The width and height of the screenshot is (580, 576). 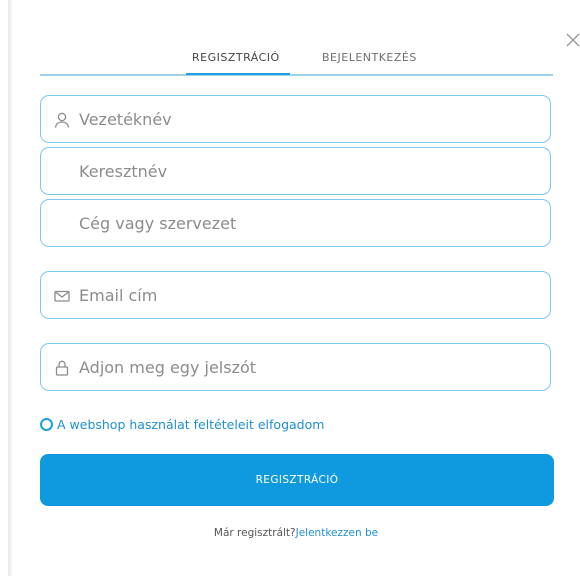 I want to click on password-field, so click(x=295, y=367).